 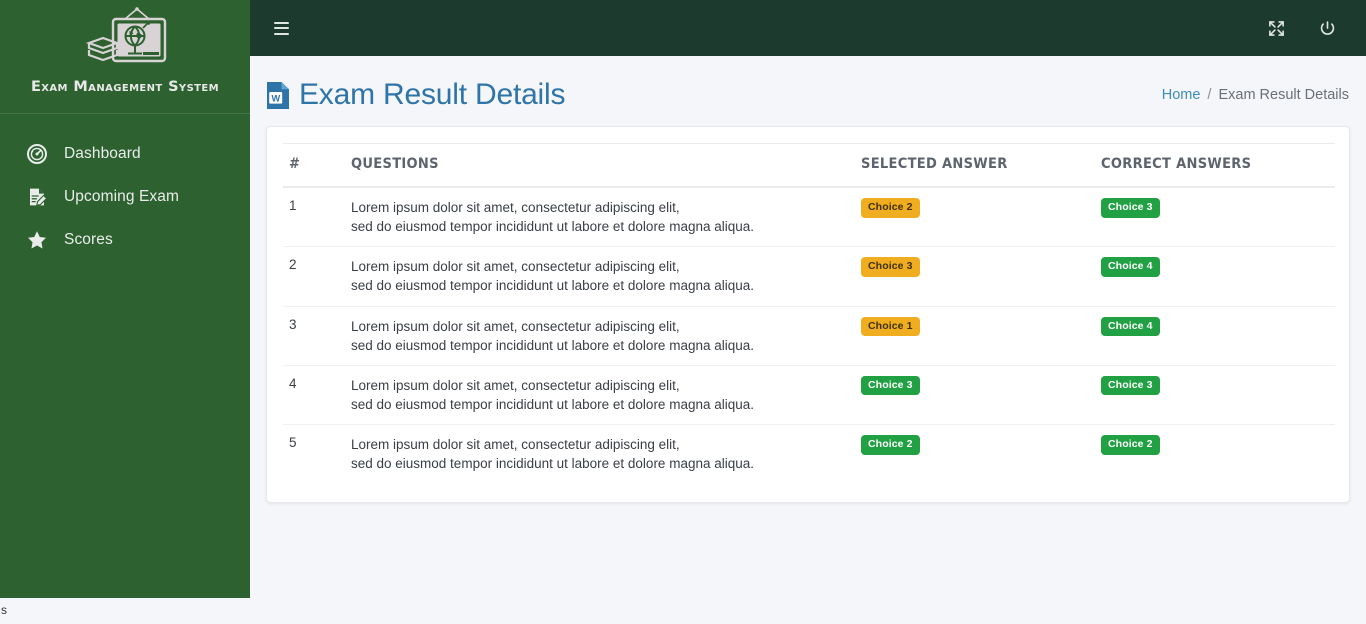 What do you see at coordinates (275, 98) in the screenshot?
I see `svg-text: W` at bounding box center [275, 98].